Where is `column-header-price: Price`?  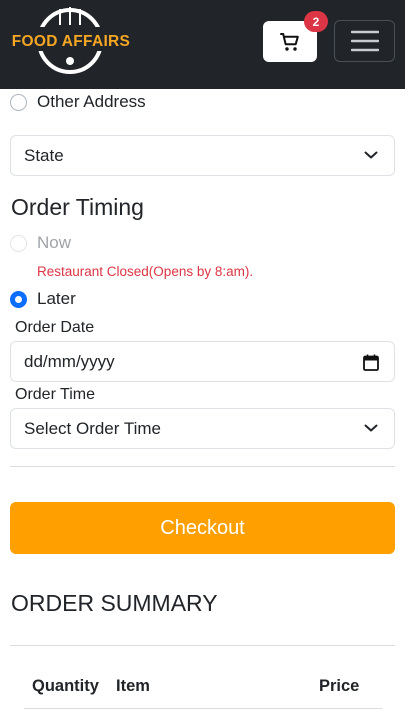 column-header-price: Price is located at coordinates (339, 686).